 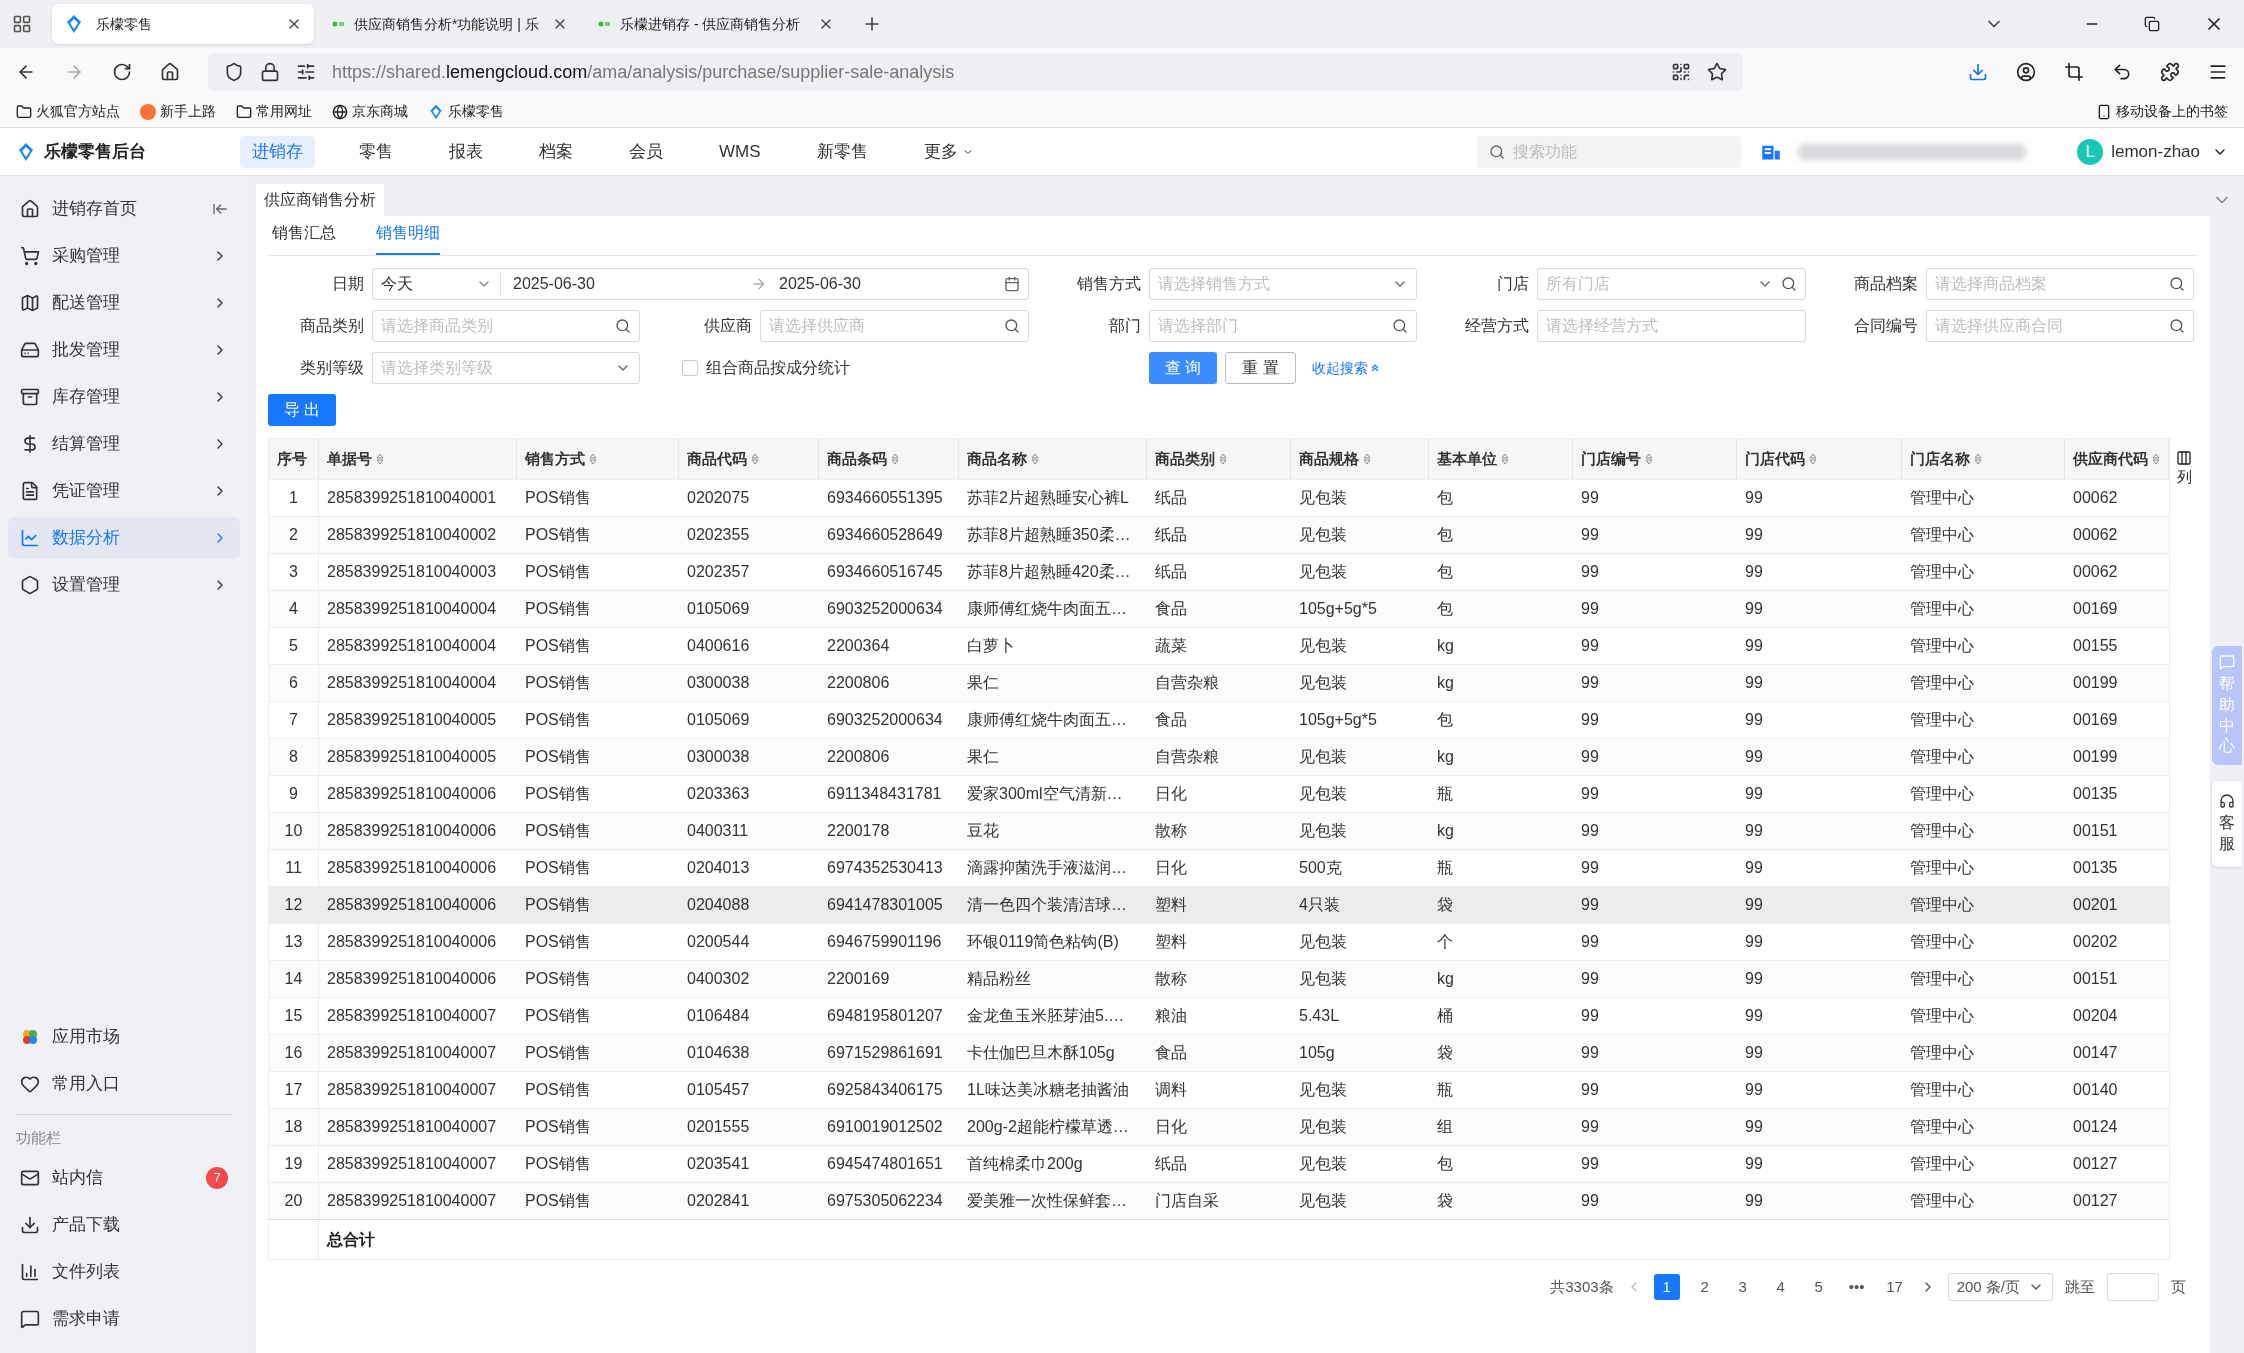 What do you see at coordinates (22, 24) in the screenshot?
I see `tab-overview-icon` at bounding box center [22, 24].